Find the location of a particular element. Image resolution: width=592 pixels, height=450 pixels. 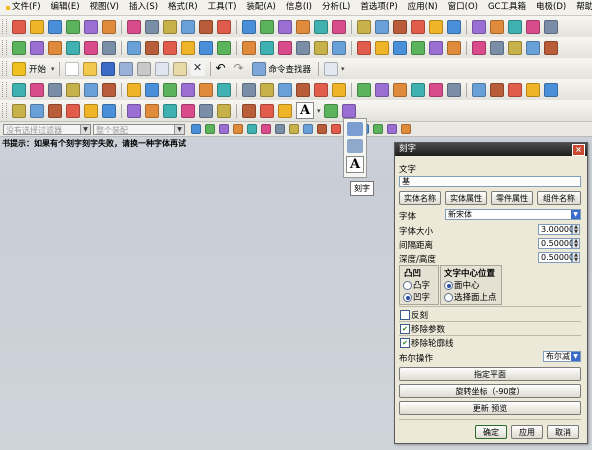

redo-icon: ↷ is located at coordinates (241, 69).